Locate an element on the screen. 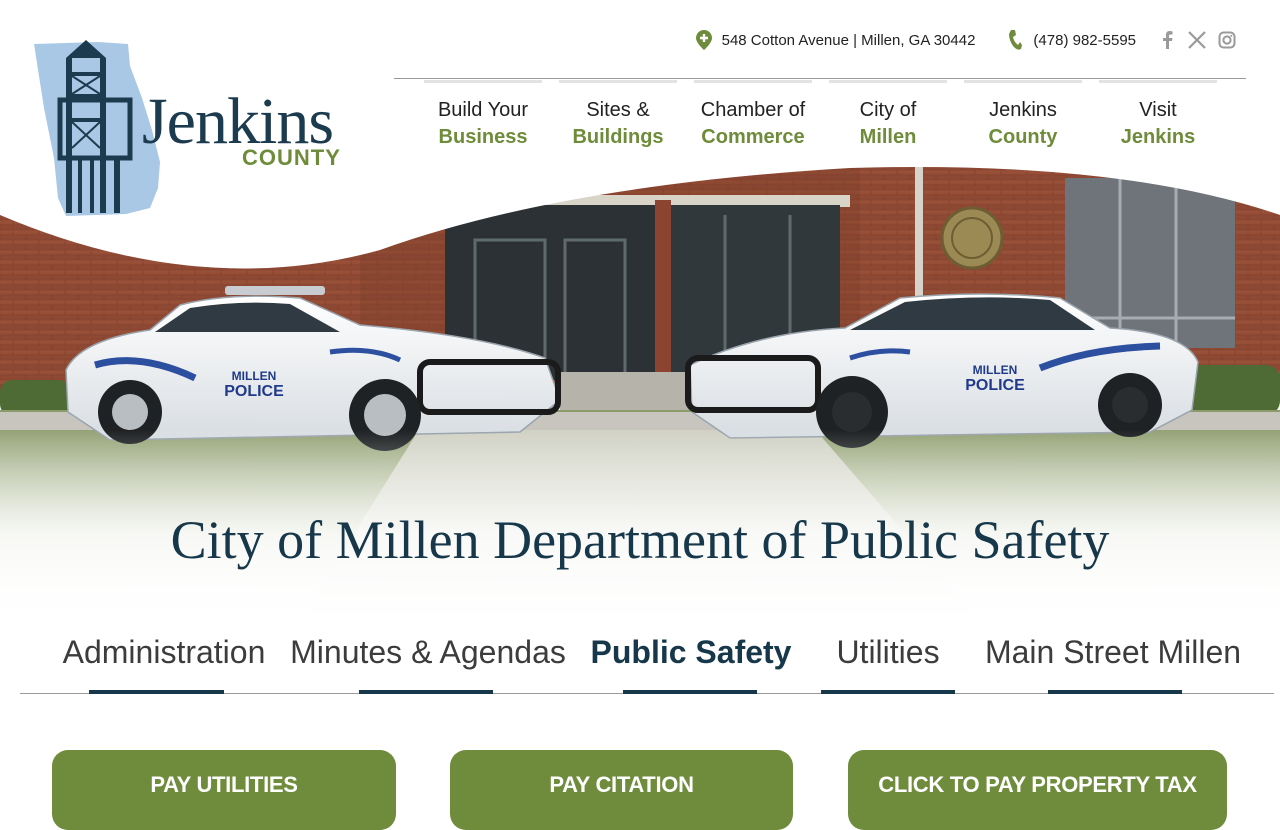 This screenshot has width=1280, height=830. map-pin-icon is located at coordinates (704, 40).